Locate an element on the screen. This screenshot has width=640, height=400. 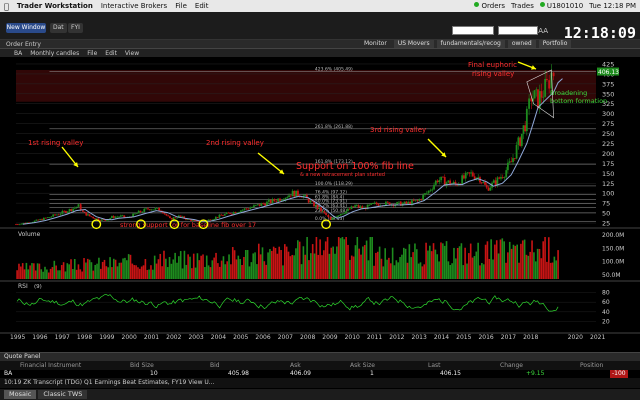
quote-row: BA 10 405.98 406.09 1 406.15 +9.15 -100 is located at coordinates (320, 374).